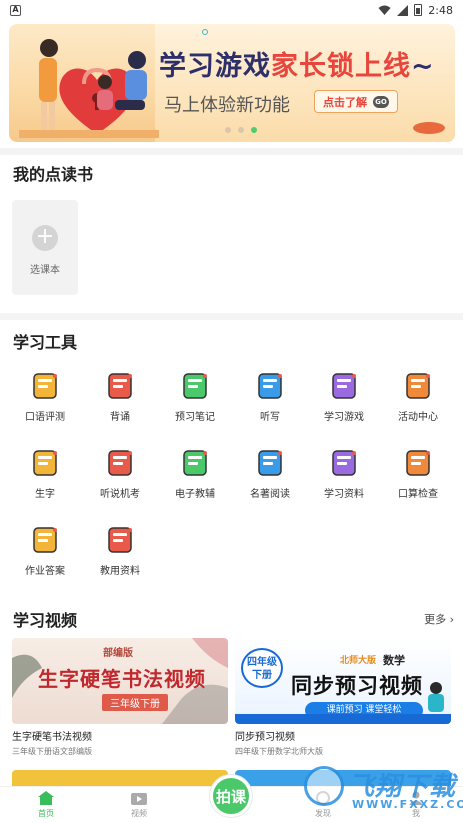 The height and width of the screenshot is (823, 463). I want to click on my-books-title: 我的点读书, so click(53, 174).